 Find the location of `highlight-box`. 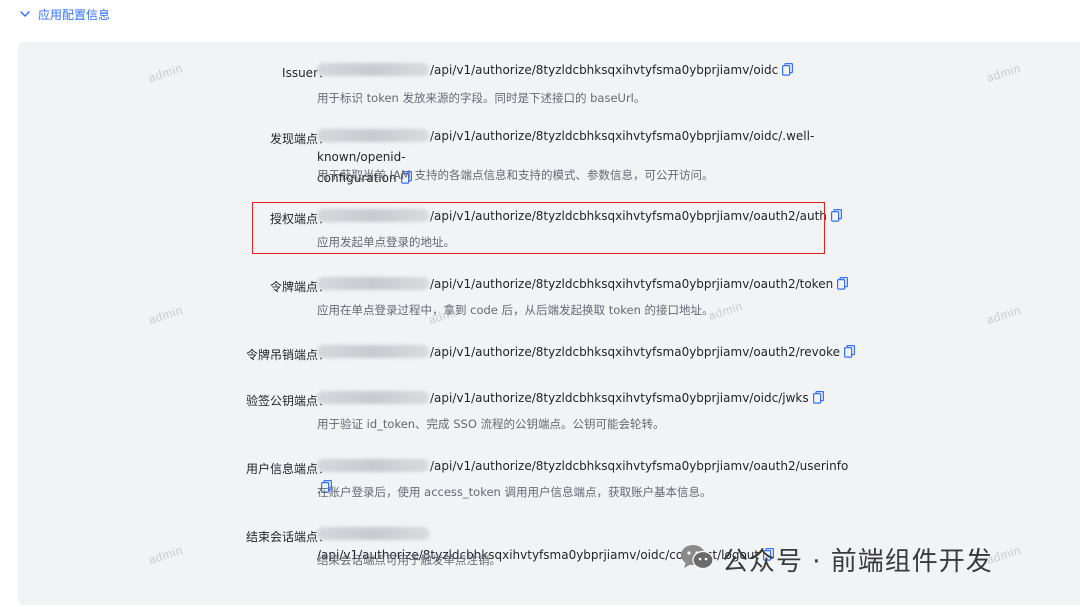

highlight-box is located at coordinates (538, 228).